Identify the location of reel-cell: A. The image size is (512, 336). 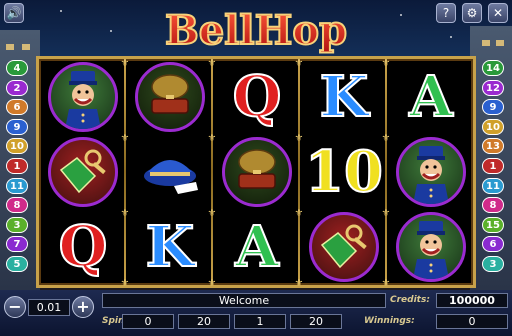
(431, 96).